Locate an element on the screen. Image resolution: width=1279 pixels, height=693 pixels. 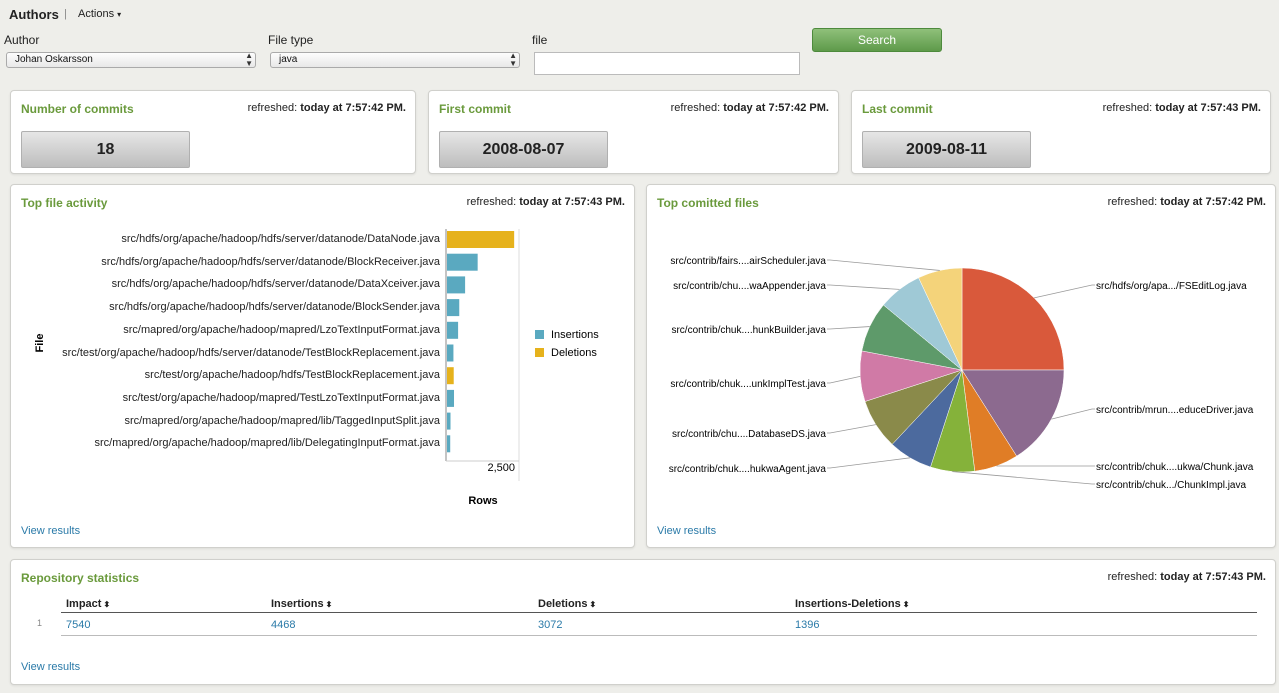
pie-slice-label: src/contrib/fairs....airScheduler.java is located at coordinates (748, 261).